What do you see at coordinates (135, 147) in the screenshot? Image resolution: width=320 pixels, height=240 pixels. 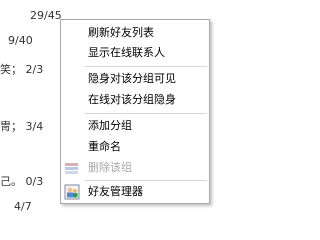 I see `menu-item-rename: 重命名` at bounding box center [135, 147].